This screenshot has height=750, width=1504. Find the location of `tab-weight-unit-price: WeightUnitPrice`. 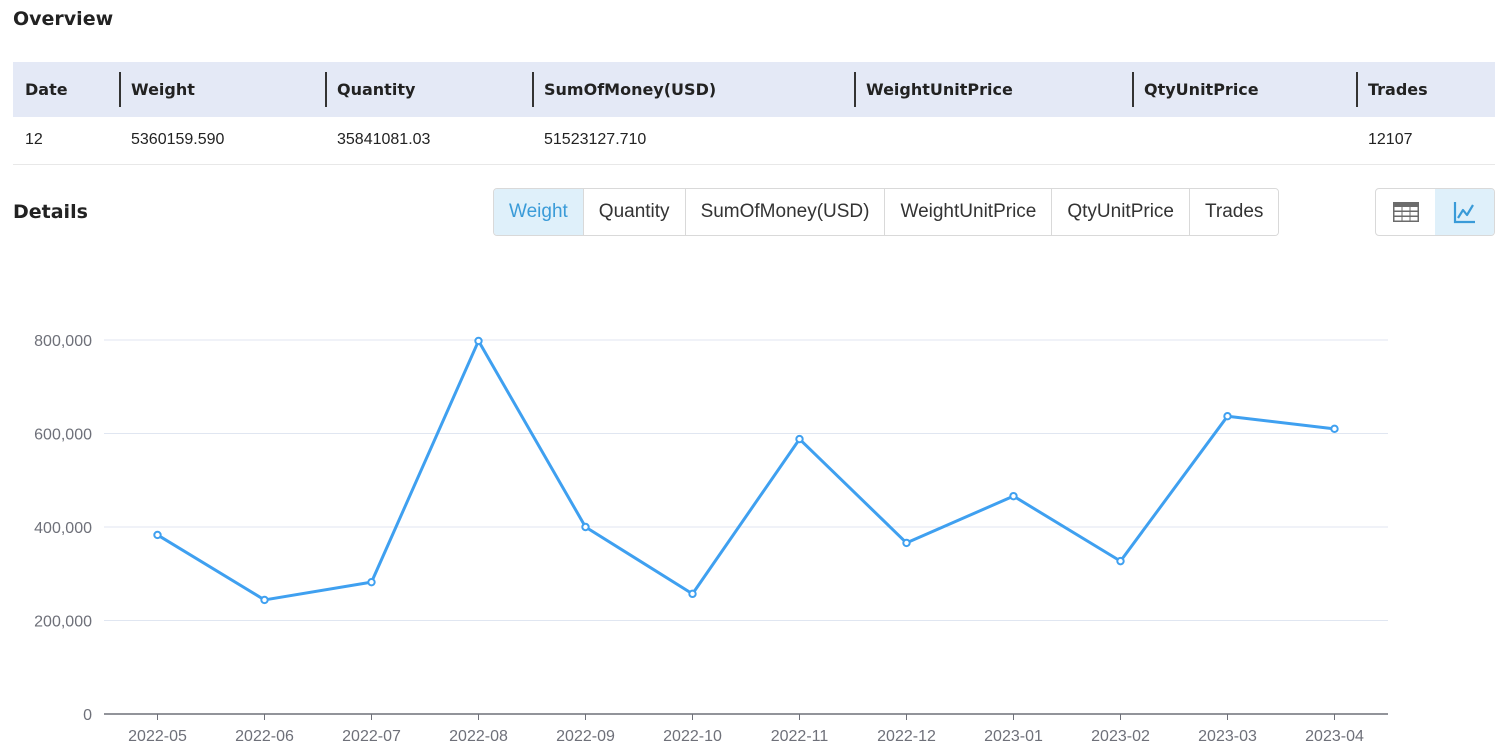

tab-weight-unit-price: WeightUnitPrice is located at coordinates (968, 212).